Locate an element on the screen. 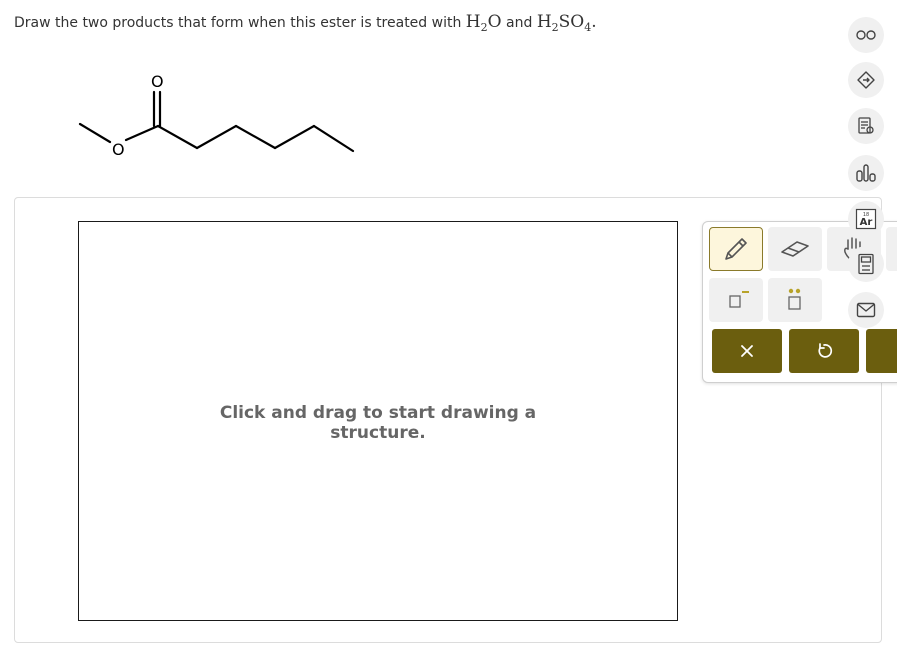  pencil-tool is located at coordinates (736, 249).